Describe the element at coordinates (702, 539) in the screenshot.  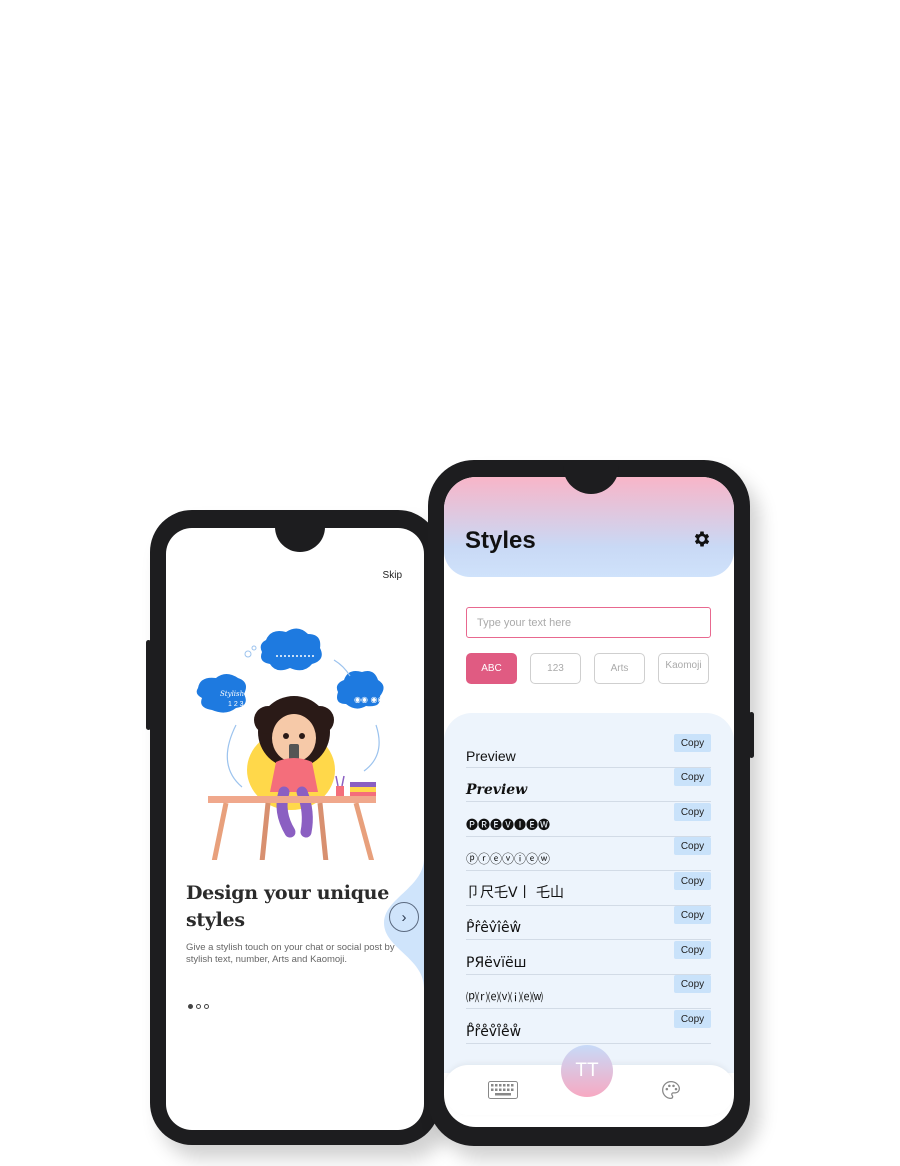
I see `gear-icon` at that location.